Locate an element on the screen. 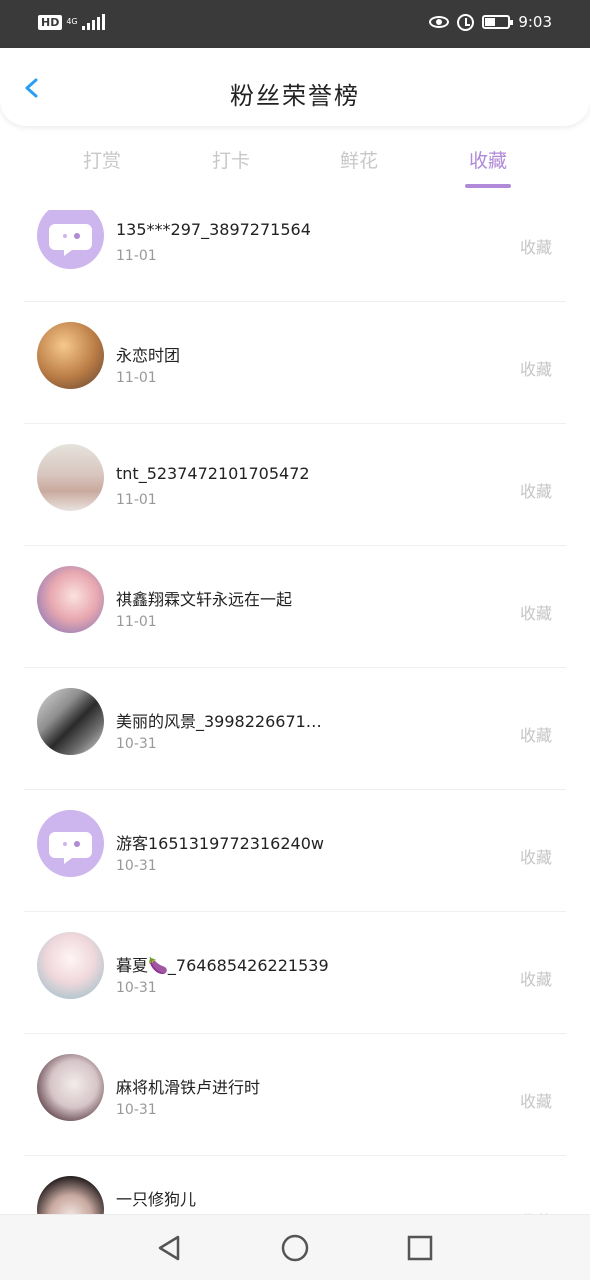 Image resolution: width=590 pixels, height=1280 pixels. fan-name: 135***297_3897271564 is located at coordinates (213, 229).